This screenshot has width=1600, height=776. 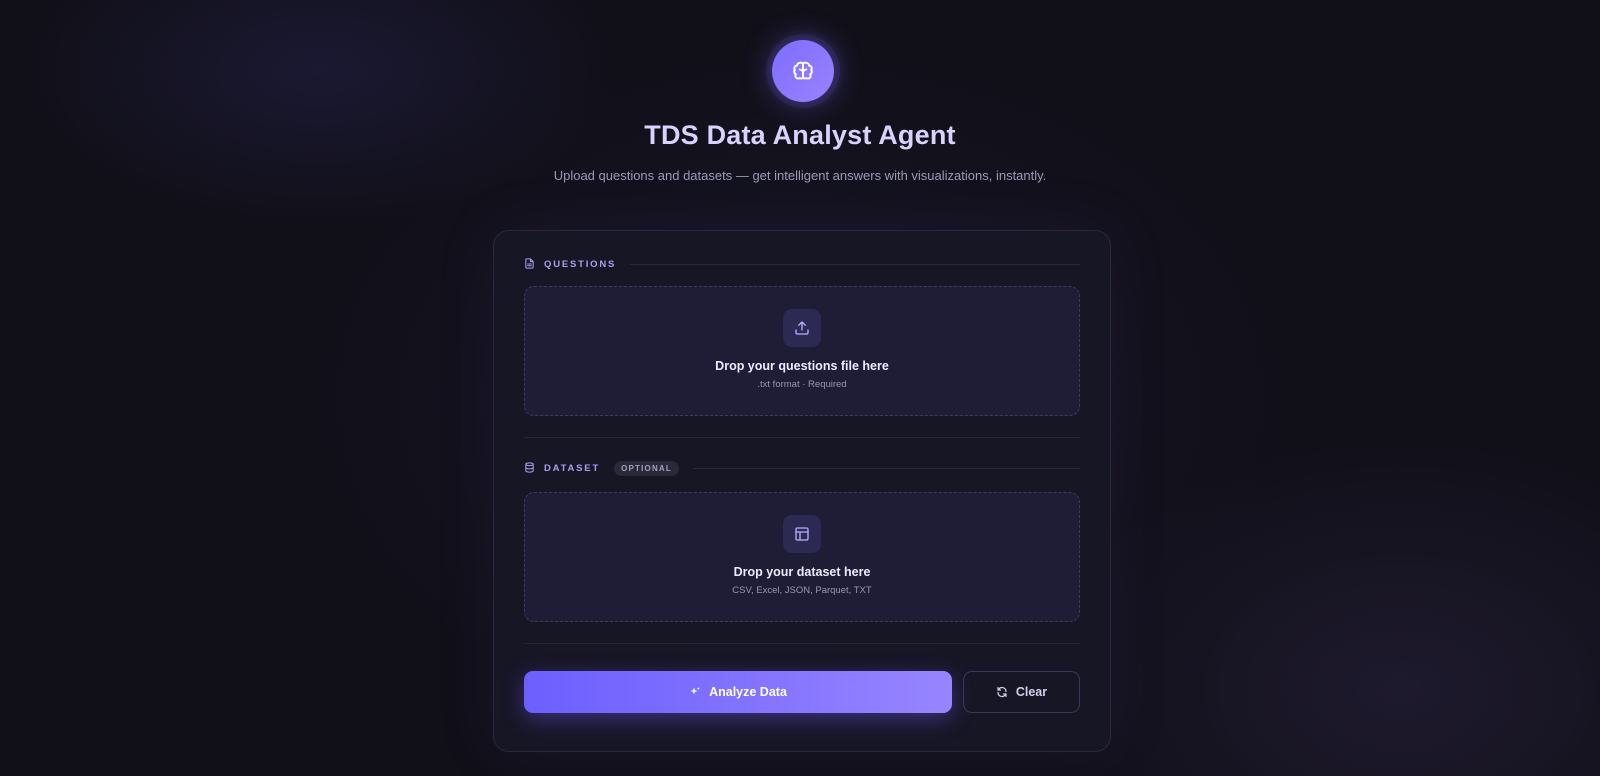 I want to click on brain-icon, so click(x=803, y=70).